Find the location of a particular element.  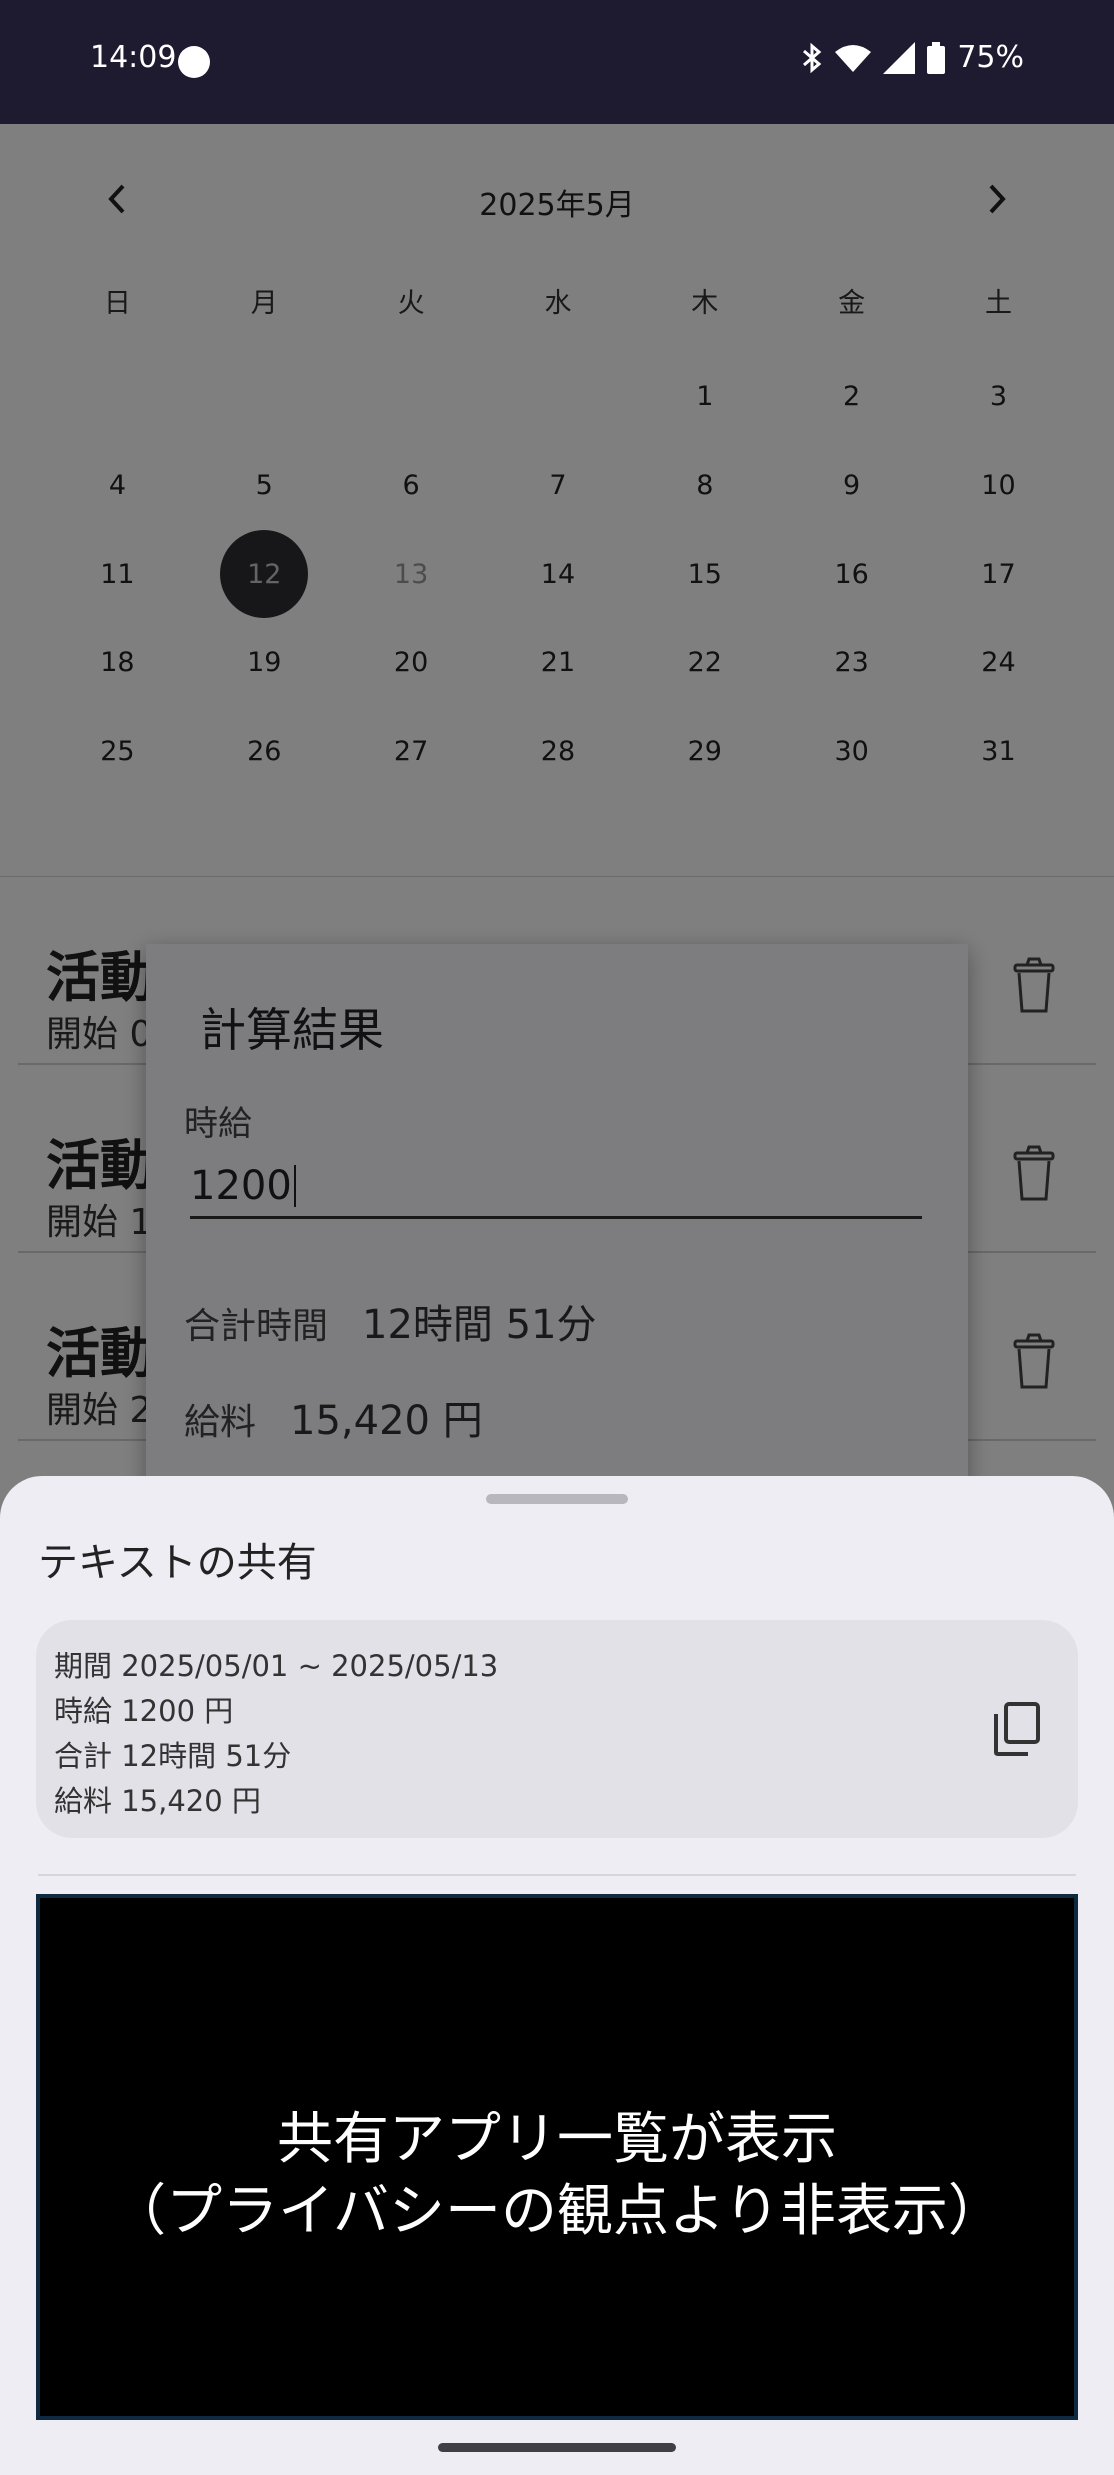

preview-line-total: 合計 12時間 51分 is located at coordinates (173, 1756).